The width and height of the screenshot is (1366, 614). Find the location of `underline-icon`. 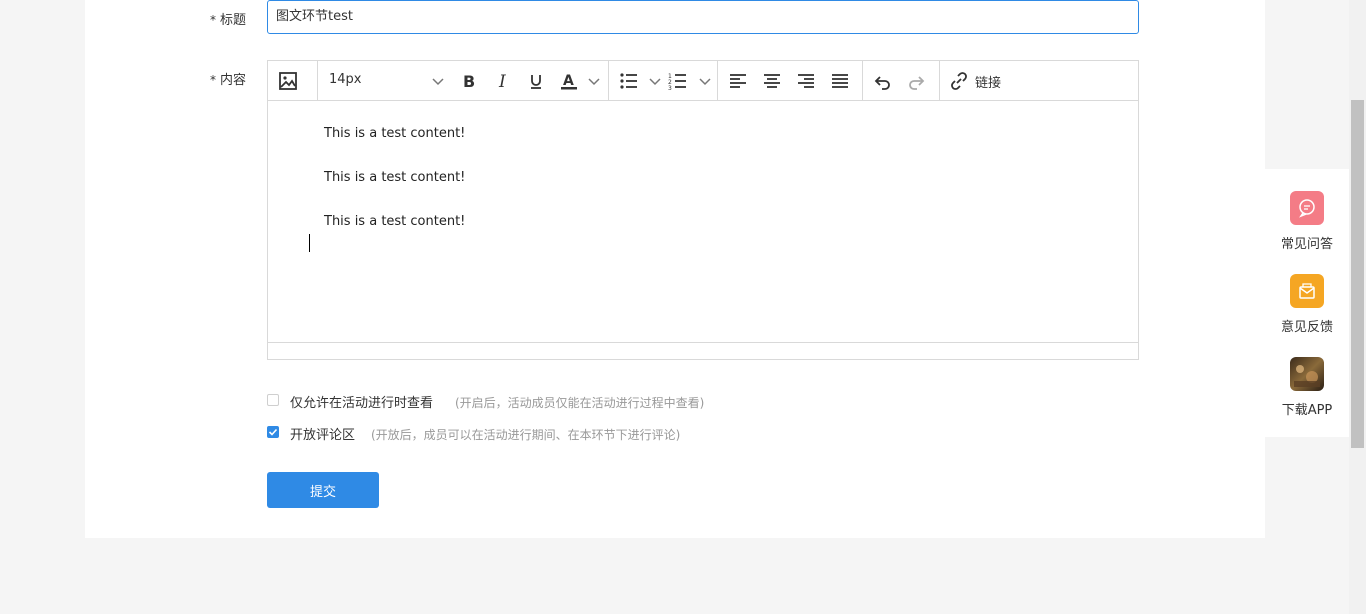

underline-icon is located at coordinates (536, 81).